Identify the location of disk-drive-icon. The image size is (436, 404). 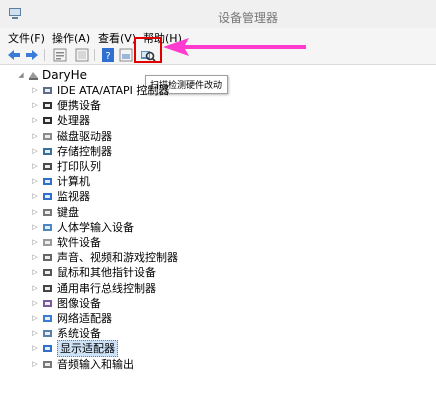
(47, 136).